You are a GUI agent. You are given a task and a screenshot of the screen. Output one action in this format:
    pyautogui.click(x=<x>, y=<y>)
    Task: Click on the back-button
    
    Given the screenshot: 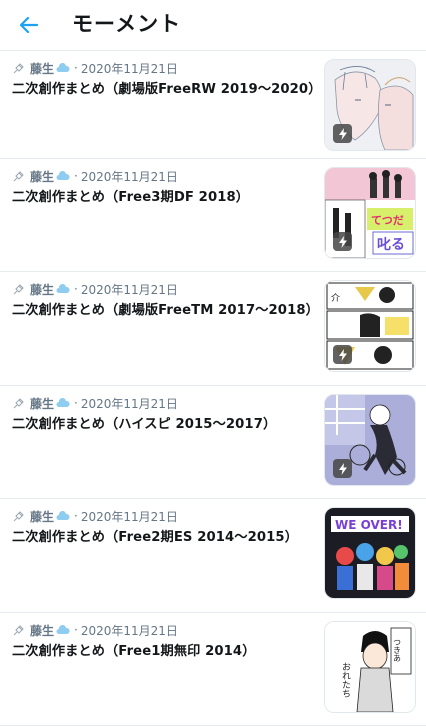 What is the action you would take?
    pyautogui.click(x=29, y=25)
    